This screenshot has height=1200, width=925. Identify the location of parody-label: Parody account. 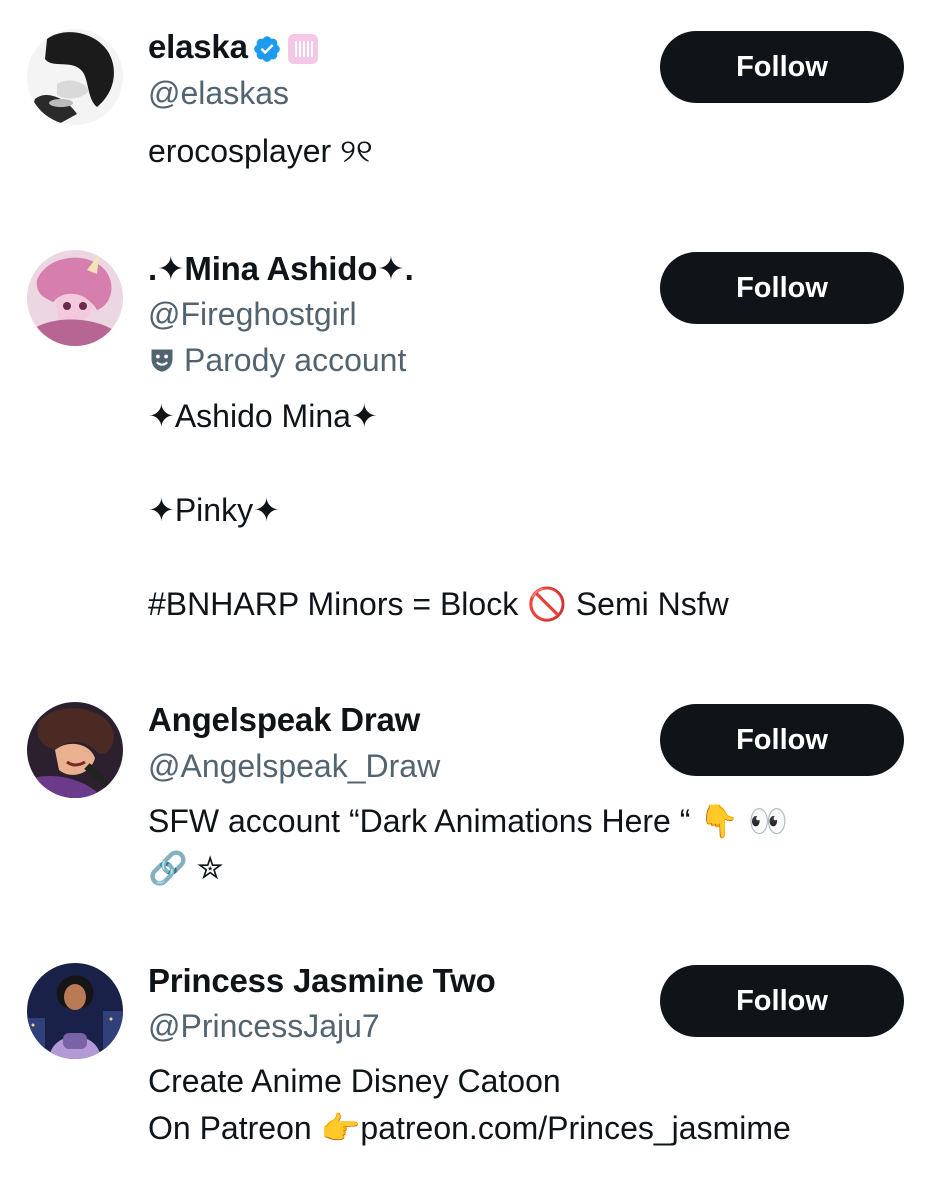
(277, 360).